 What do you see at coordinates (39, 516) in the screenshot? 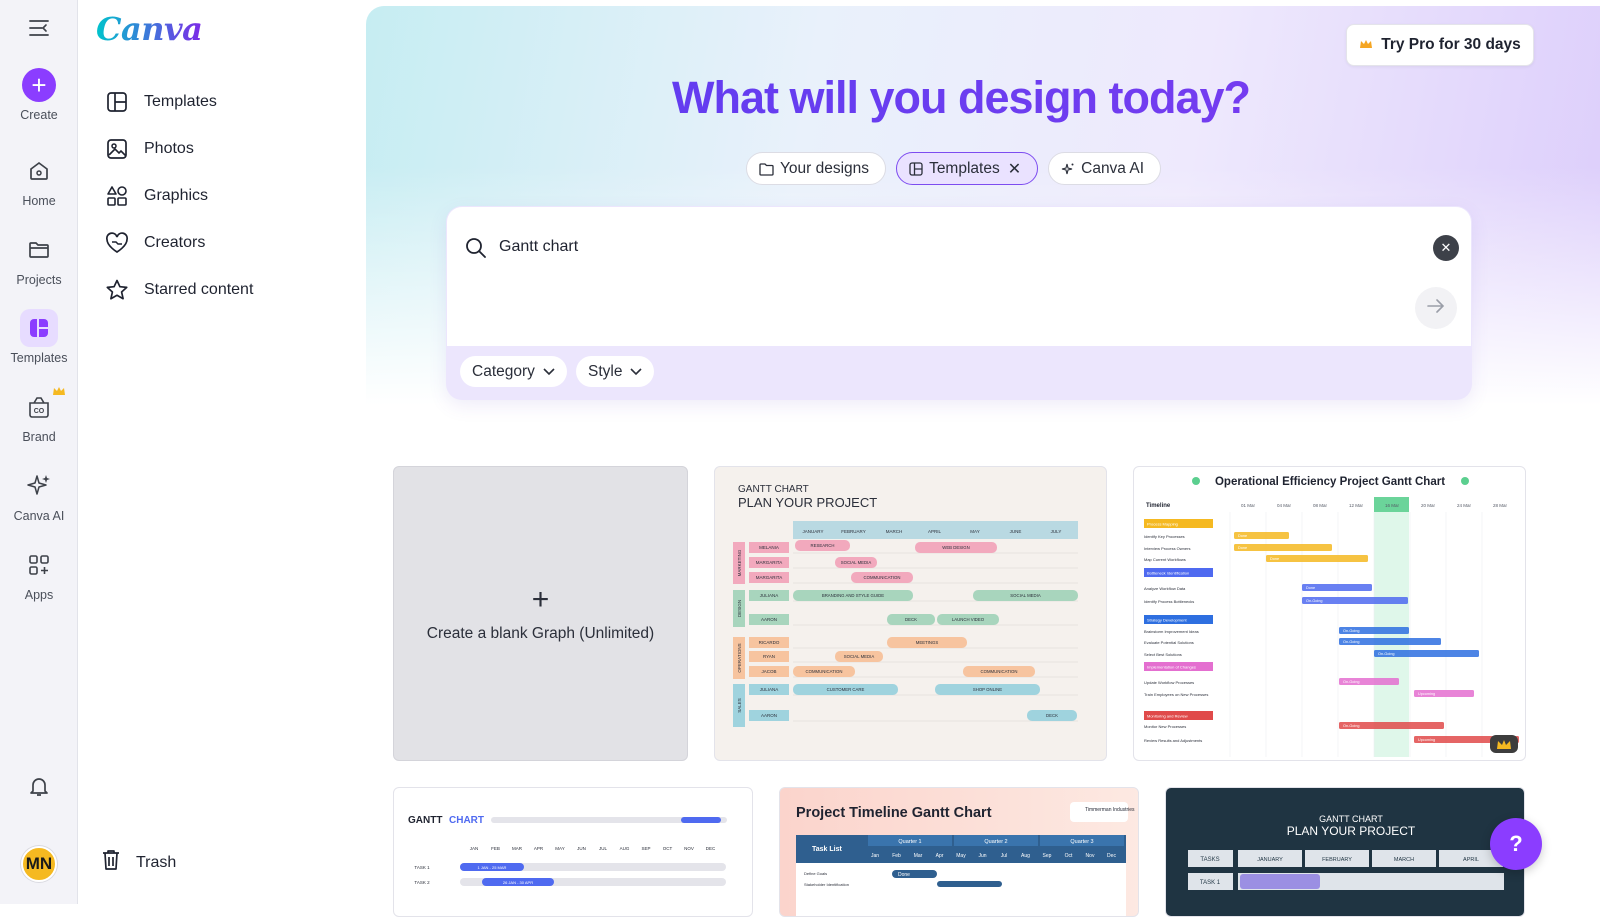
I see `rail-canva-ai-label: Canva AI` at bounding box center [39, 516].